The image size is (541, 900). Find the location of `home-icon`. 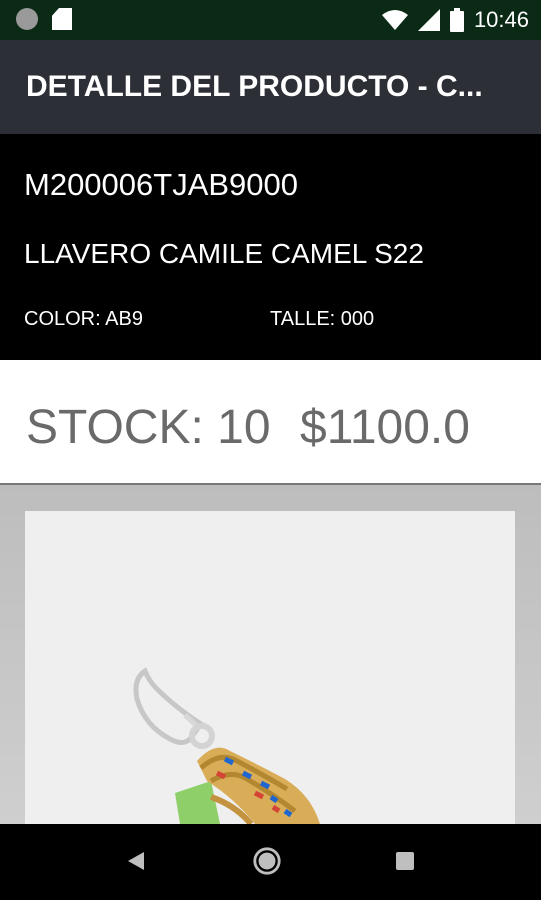

home-icon is located at coordinates (267, 861).